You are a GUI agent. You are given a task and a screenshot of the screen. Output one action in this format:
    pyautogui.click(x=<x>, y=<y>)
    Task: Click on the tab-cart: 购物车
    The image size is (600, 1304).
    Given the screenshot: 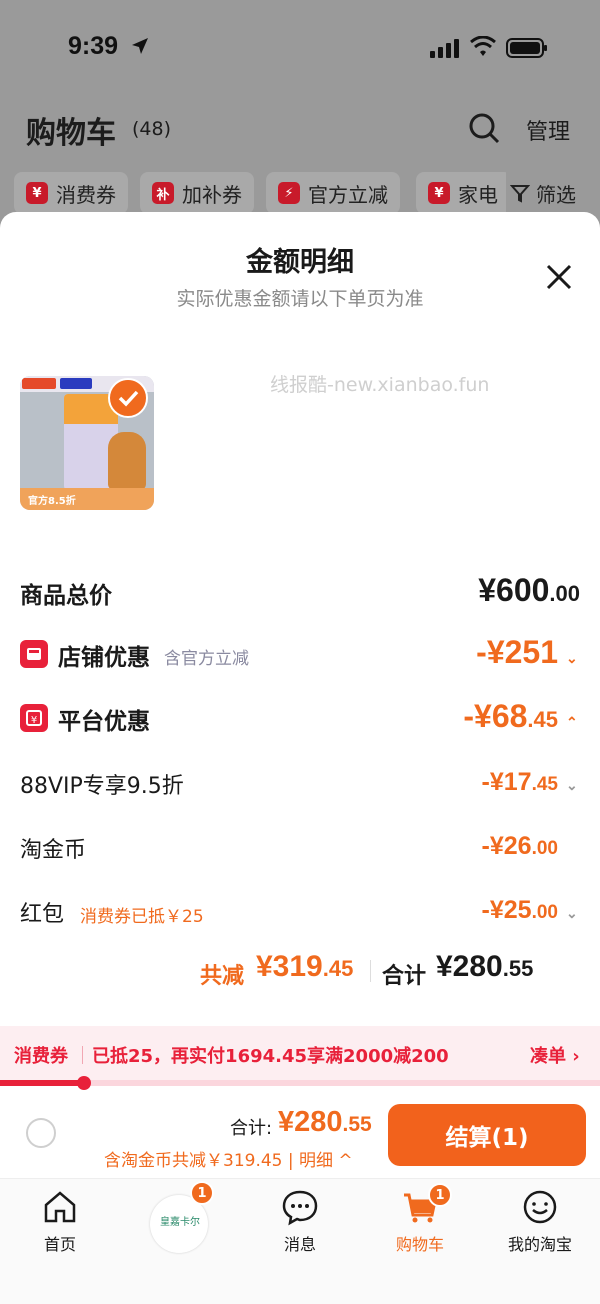 What is the action you would take?
    pyautogui.click(x=420, y=1222)
    